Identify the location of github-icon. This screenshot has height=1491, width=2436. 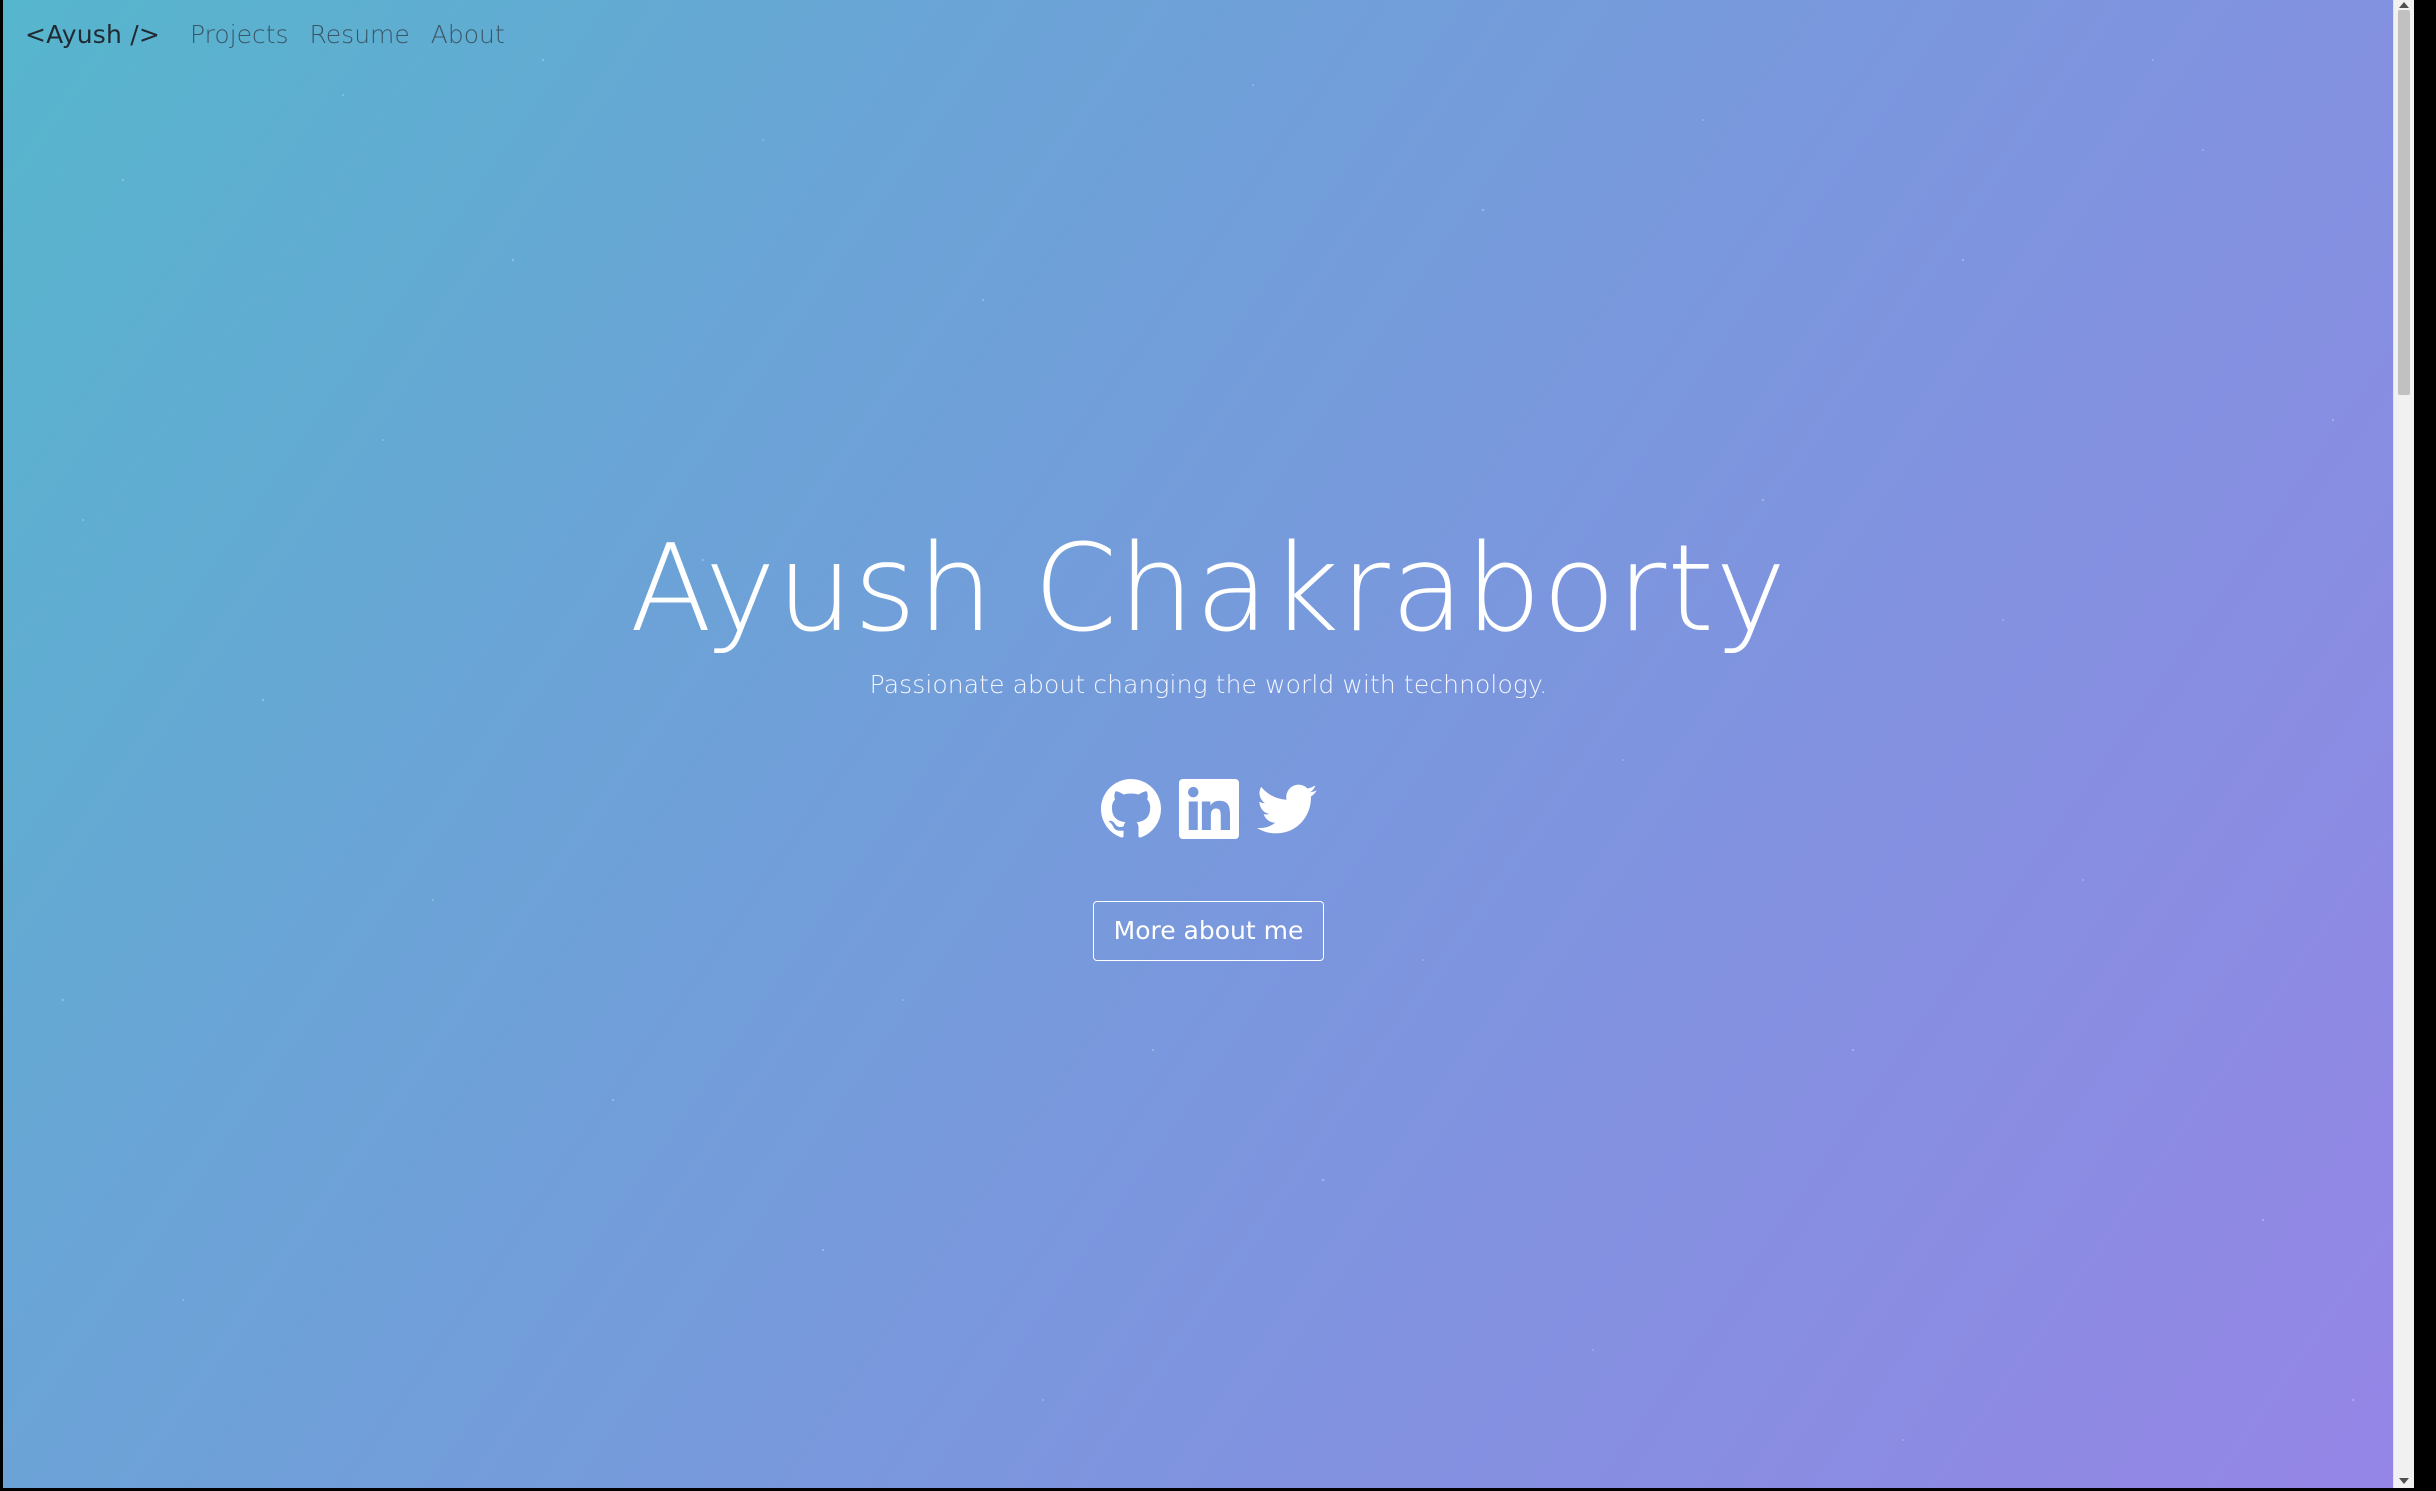
(1130, 808).